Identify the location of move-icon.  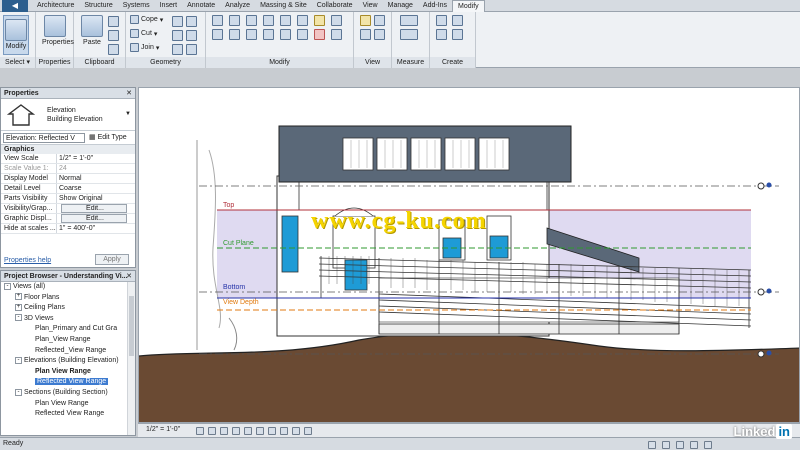
(217, 34).